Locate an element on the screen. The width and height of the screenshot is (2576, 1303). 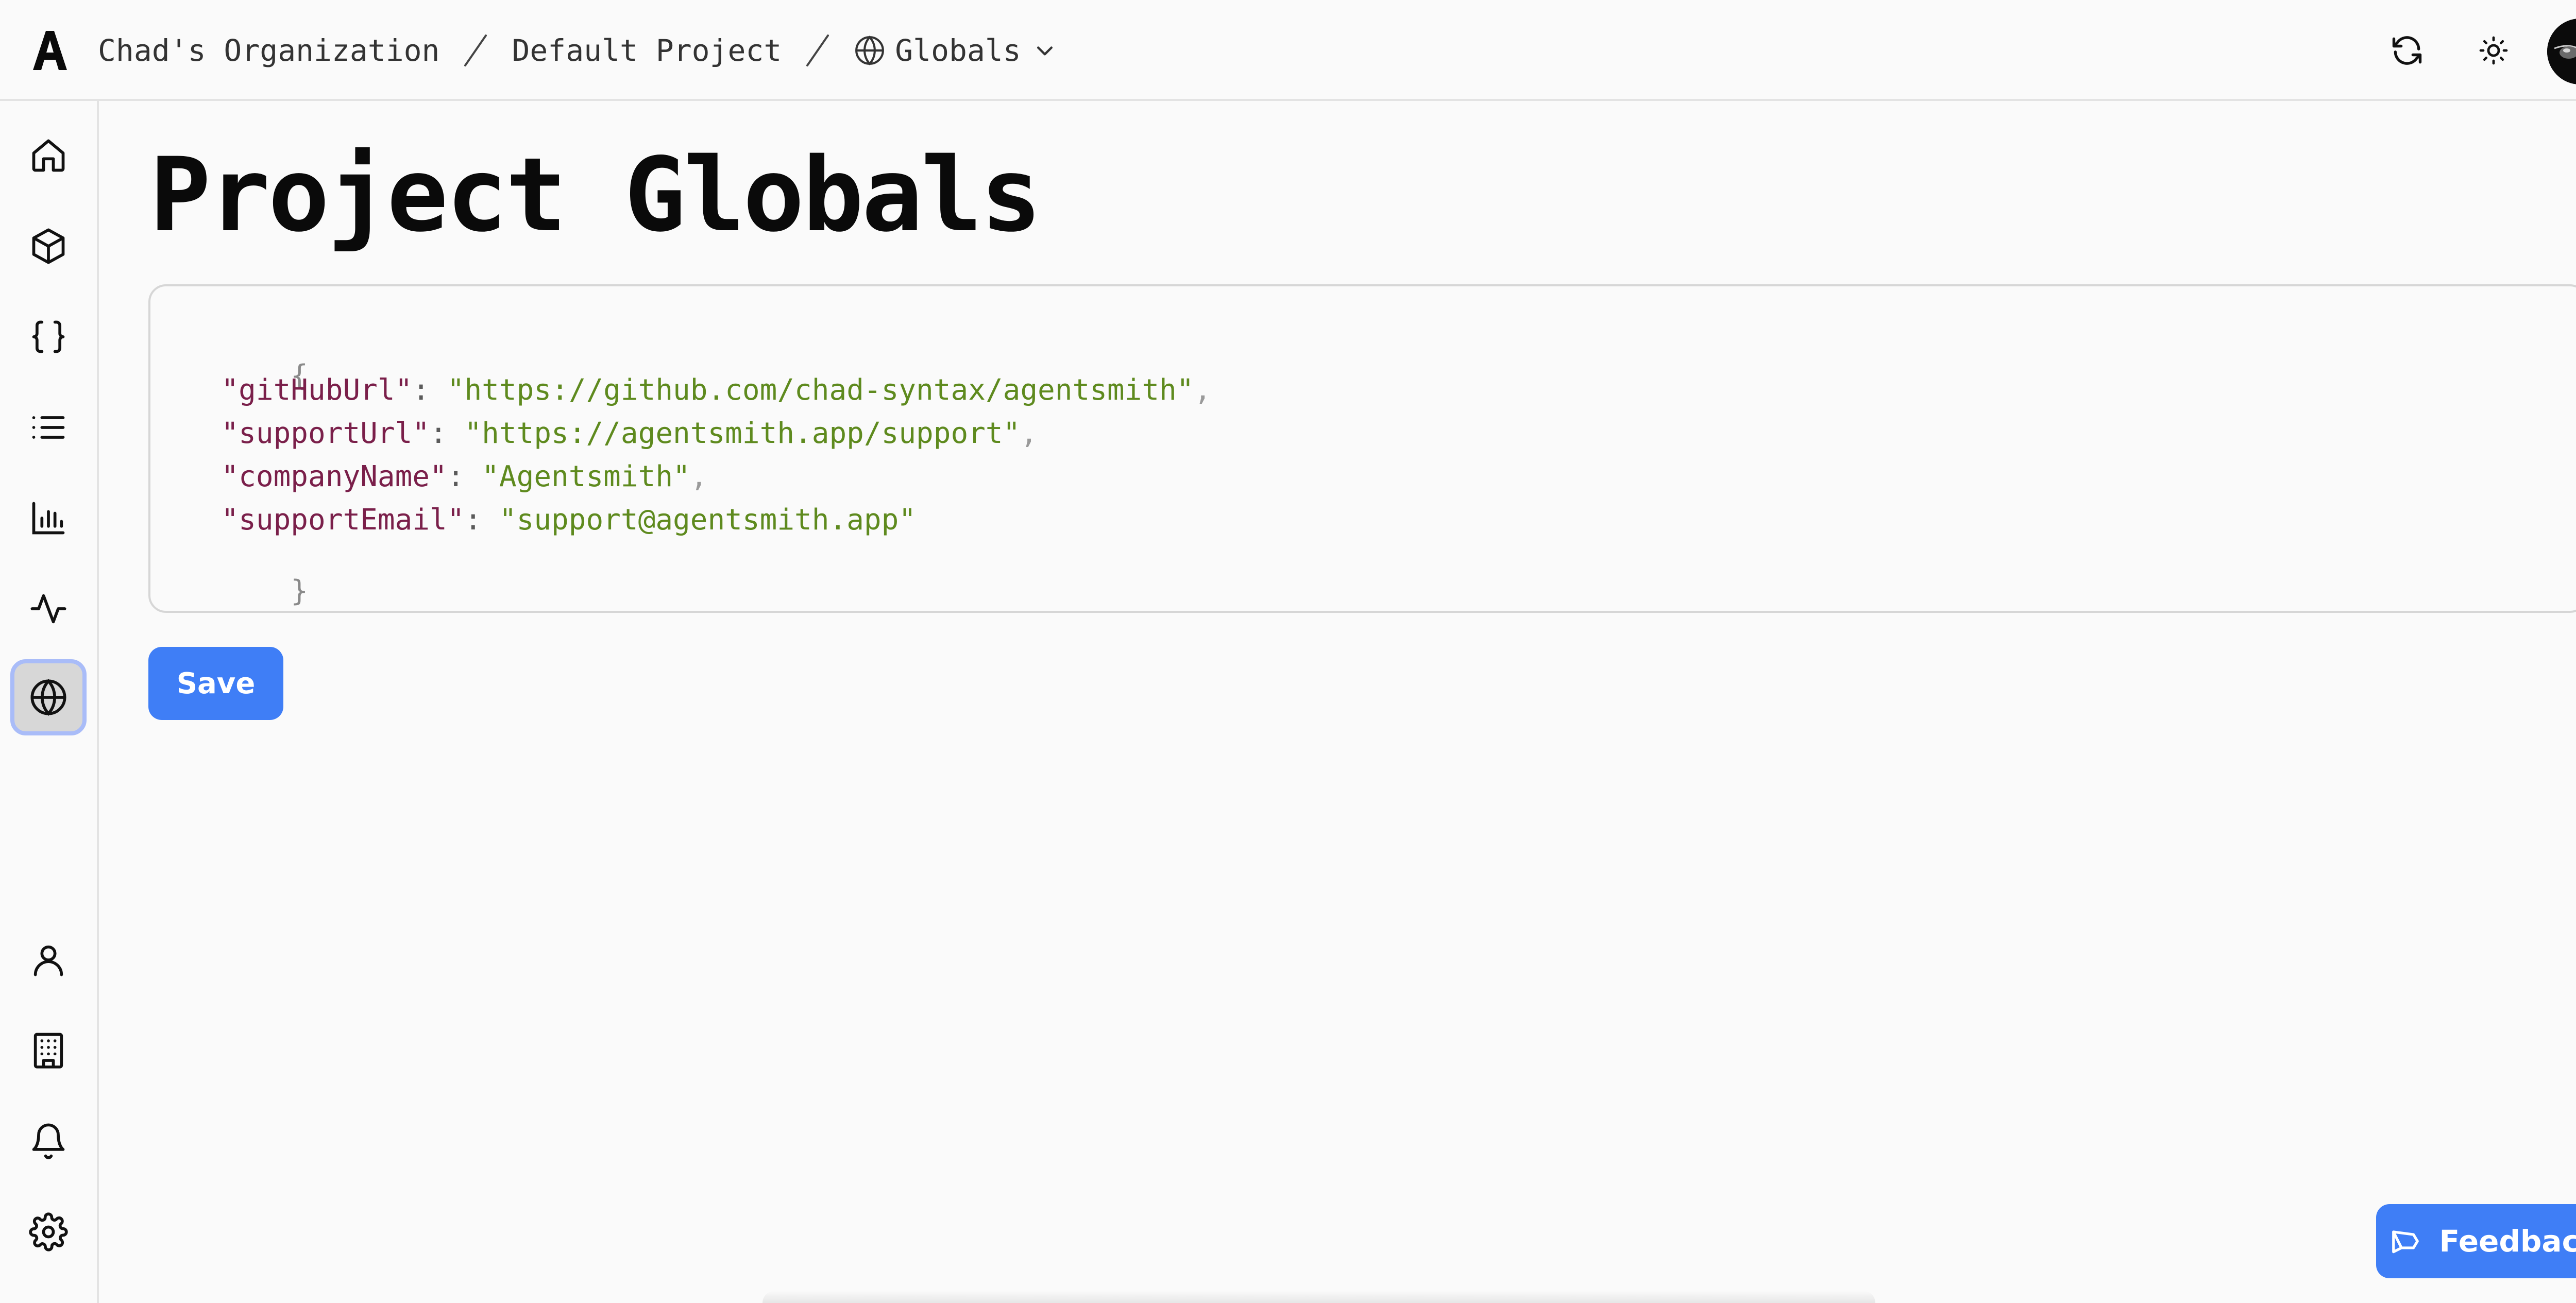
gear-icon is located at coordinates (48, 1232).